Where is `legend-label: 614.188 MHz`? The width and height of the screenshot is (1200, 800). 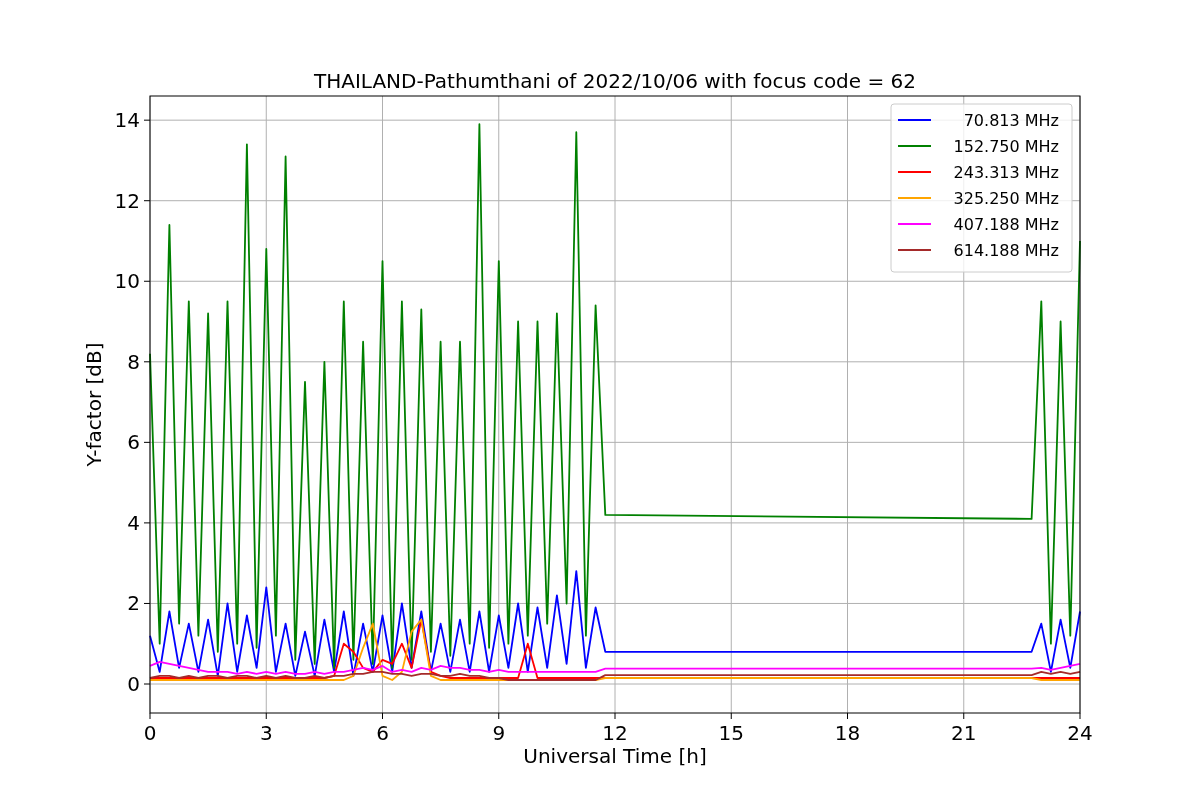
legend-label: 614.188 MHz is located at coordinates (1006, 250).